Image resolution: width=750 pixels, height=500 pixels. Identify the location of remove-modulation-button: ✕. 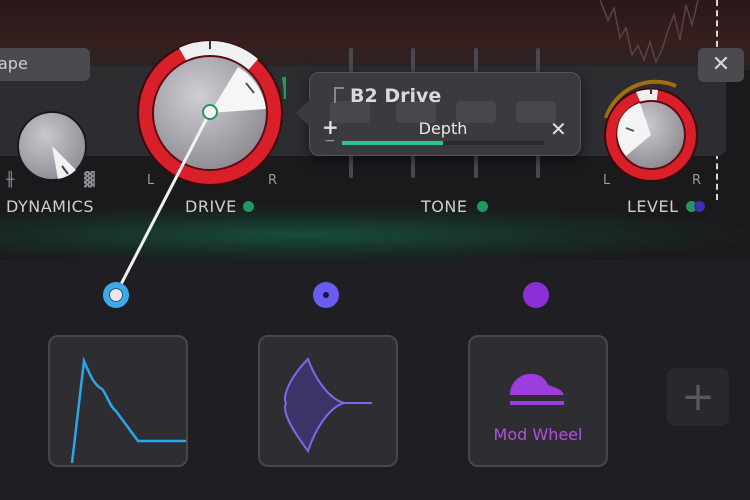
(558, 129).